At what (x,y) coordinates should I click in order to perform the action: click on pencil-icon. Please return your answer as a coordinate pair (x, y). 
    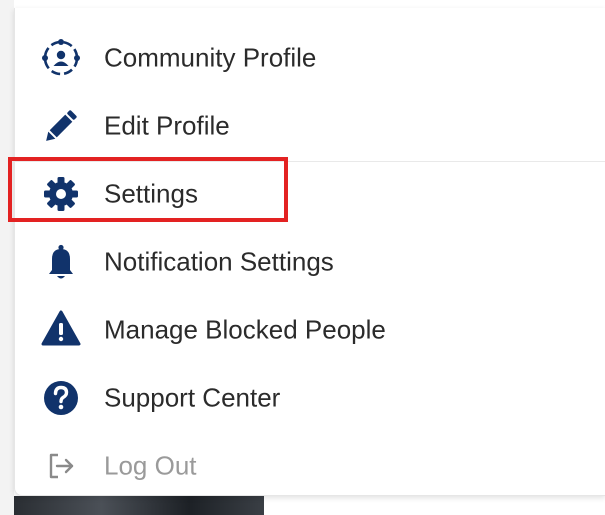
    Looking at the image, I should click on (61, 126).